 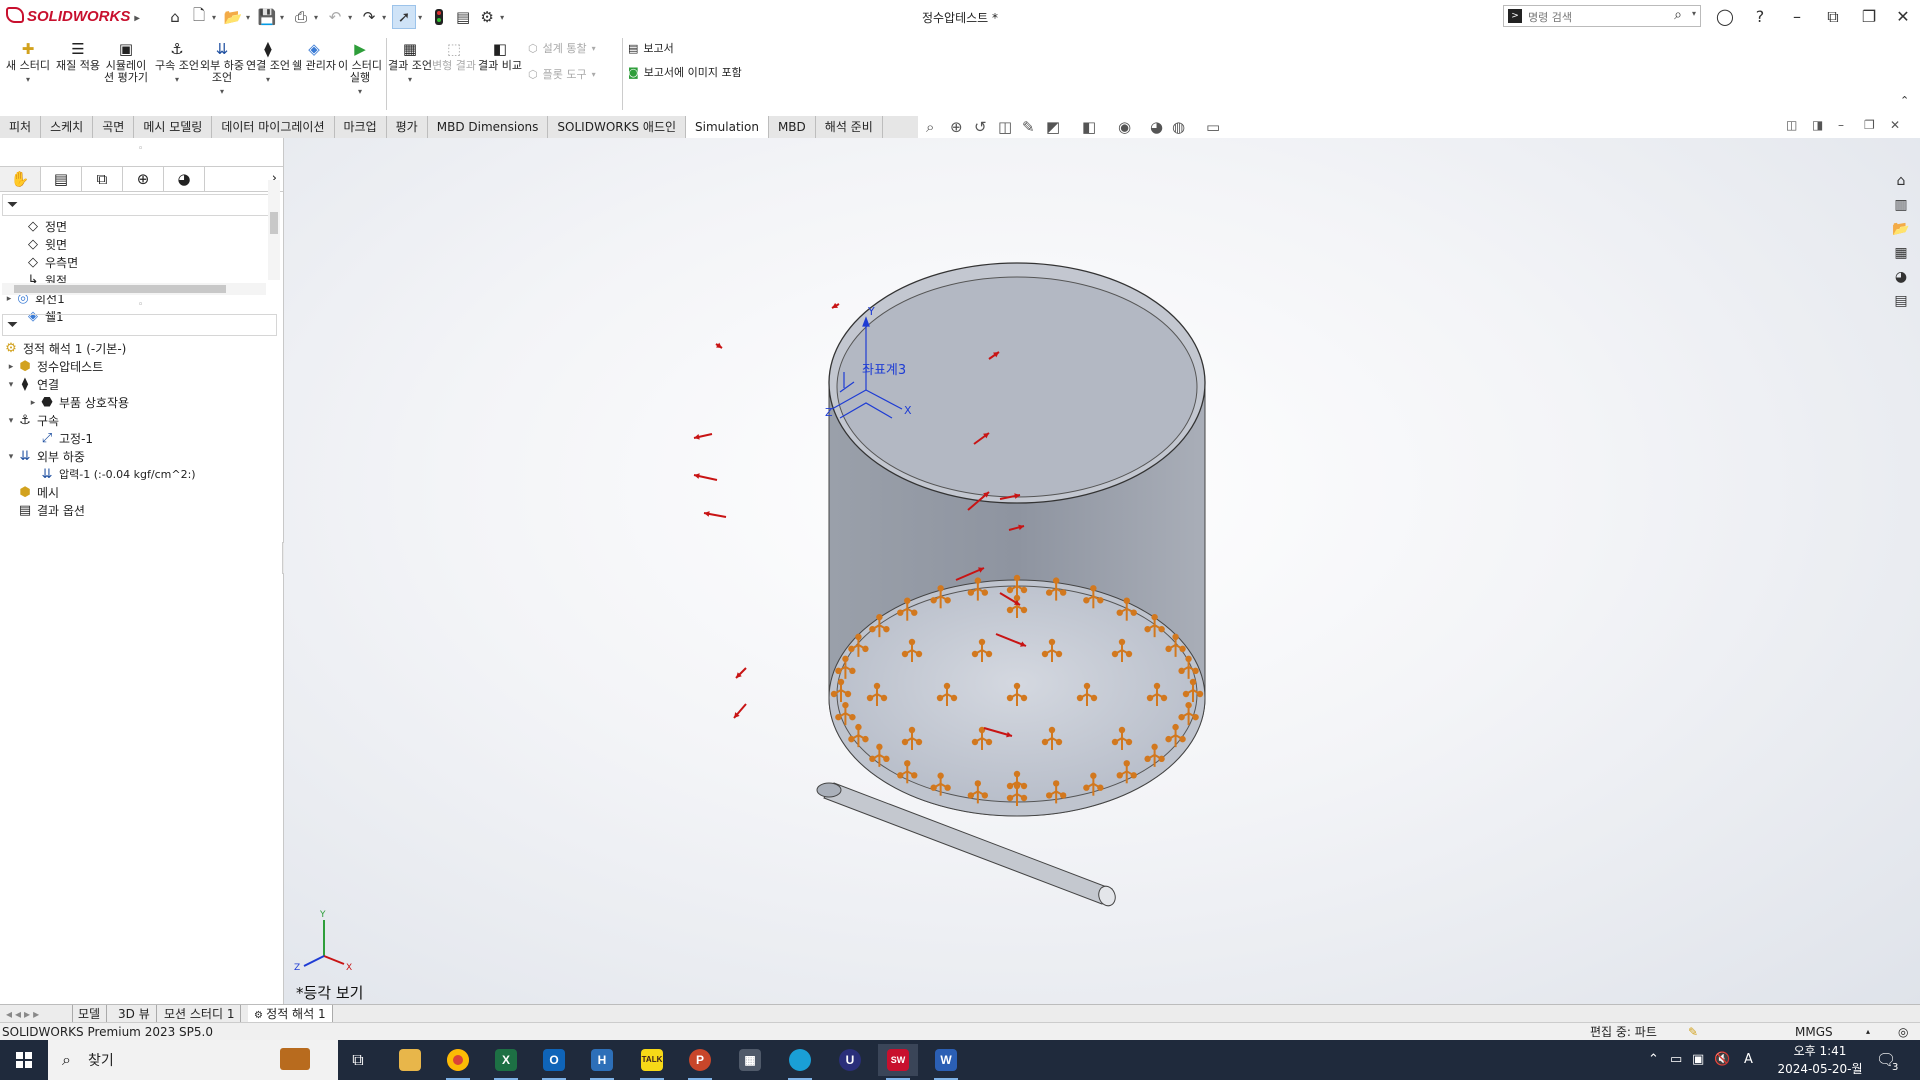 I want to click on unit-system-selector: MMGS, so click(x=1814, y=1032).